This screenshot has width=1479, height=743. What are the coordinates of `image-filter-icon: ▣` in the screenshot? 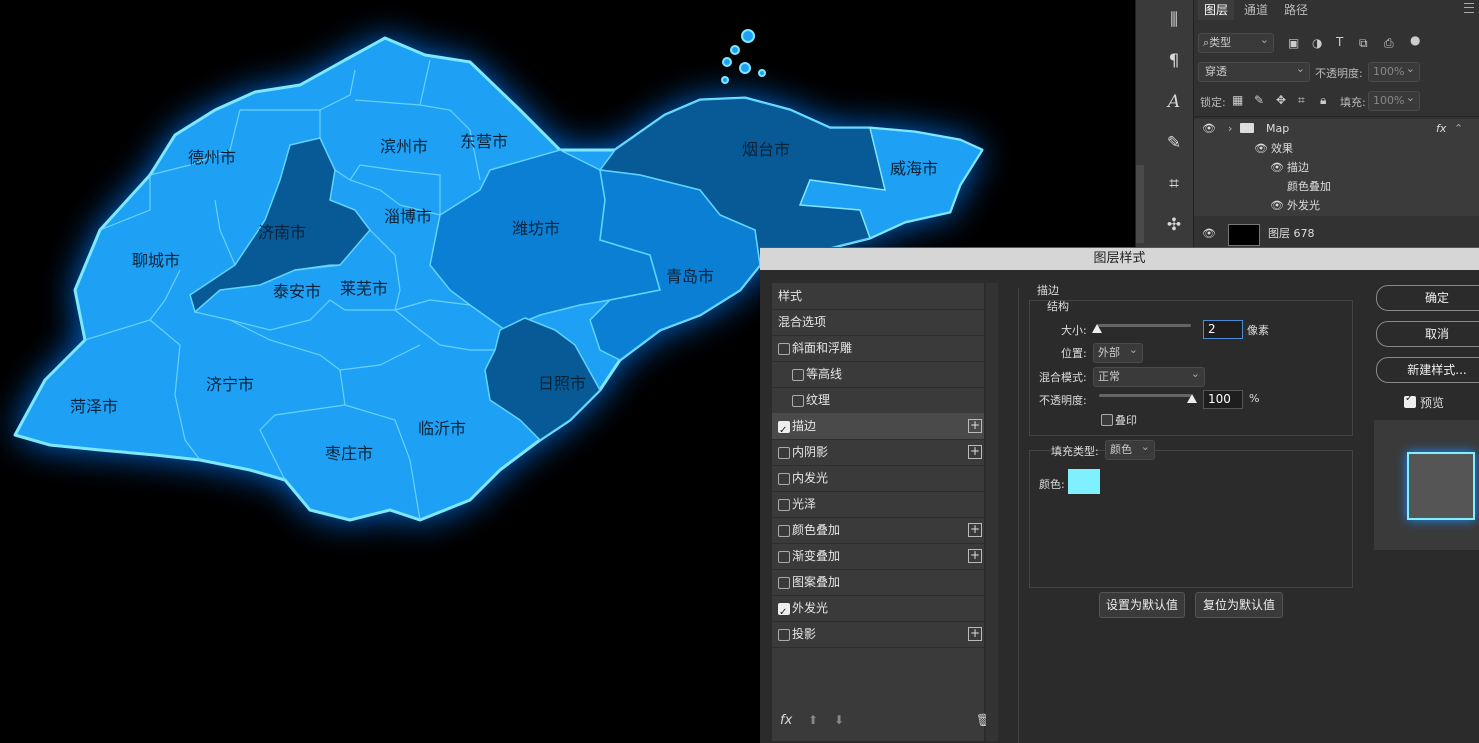 It's located at (1293, 43).